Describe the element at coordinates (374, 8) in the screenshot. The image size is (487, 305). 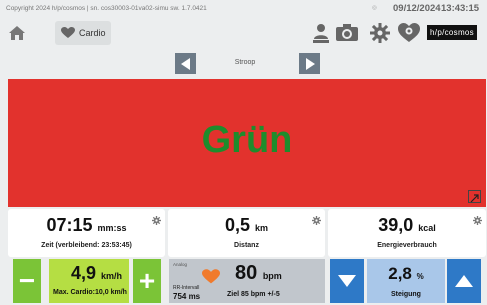
I see `status-indicator-icon: ◎` at that location.